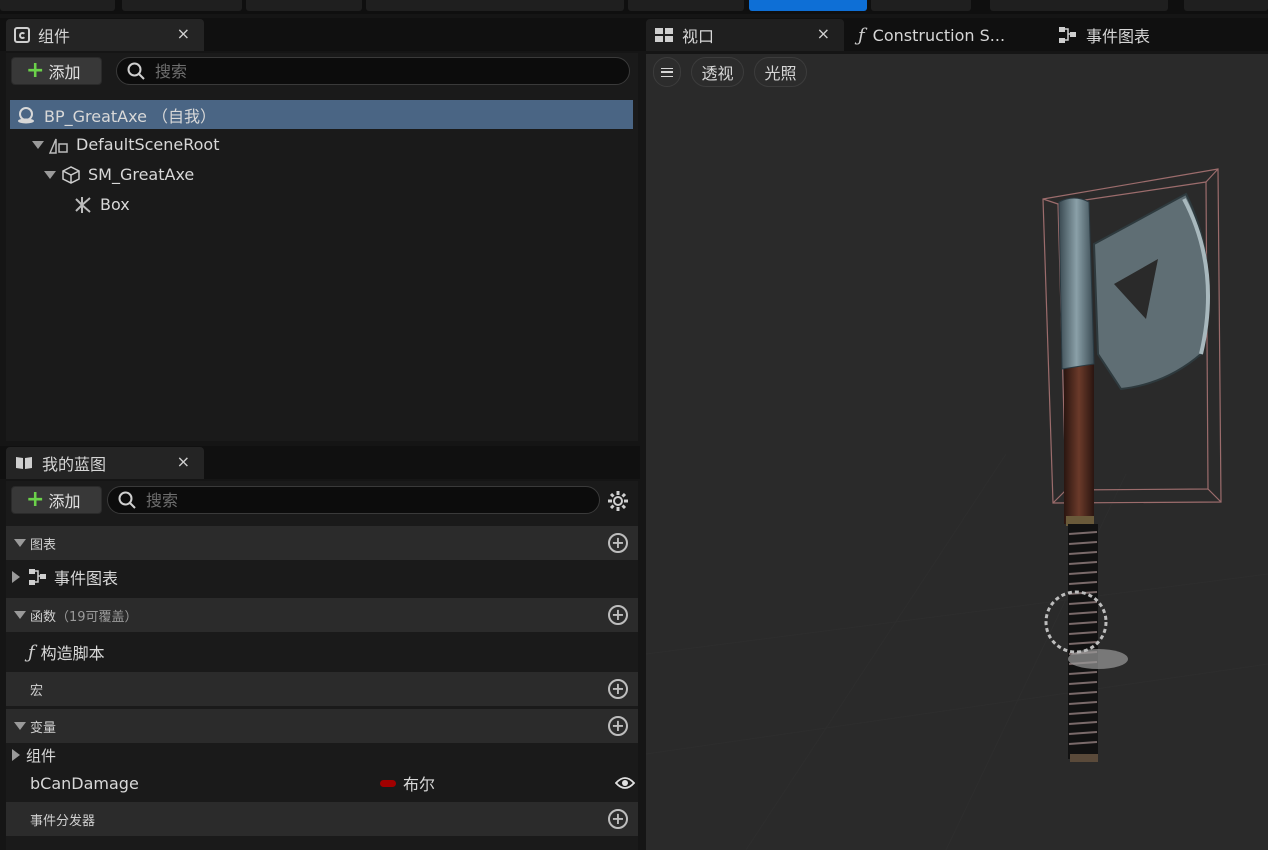  Describe the element at coordinates (322, 652) in the screenshot. I see `list-item-construction-script: ƒ 构造脚本` at that location.